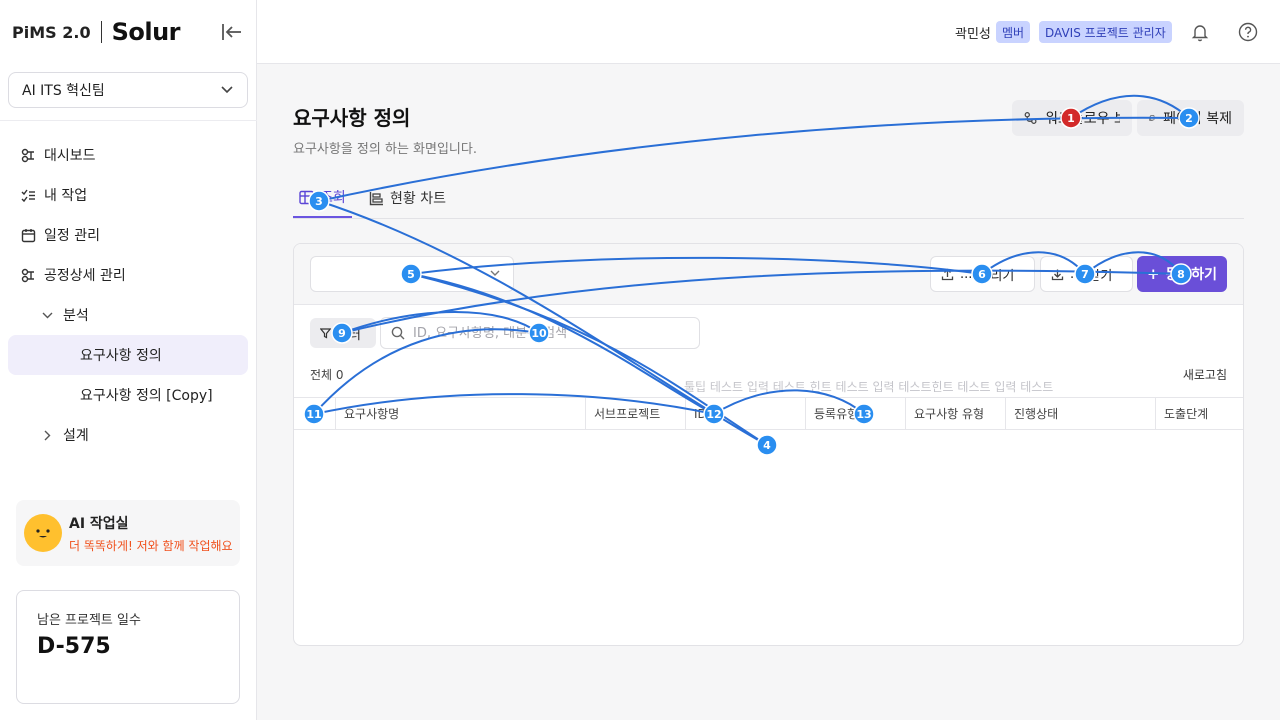 The height and width of the screenshot is (720, 1280). Describe the element at coordinates (418, 199) in the screenshot. I see `tab-chart-label: 현황 차트` at that location.